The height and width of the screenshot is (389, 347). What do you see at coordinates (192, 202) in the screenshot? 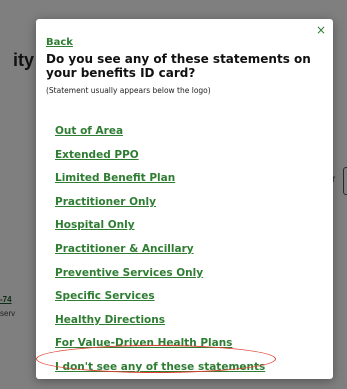
I see `list-item: Practitioner Only` at bounding box center [192, 202].